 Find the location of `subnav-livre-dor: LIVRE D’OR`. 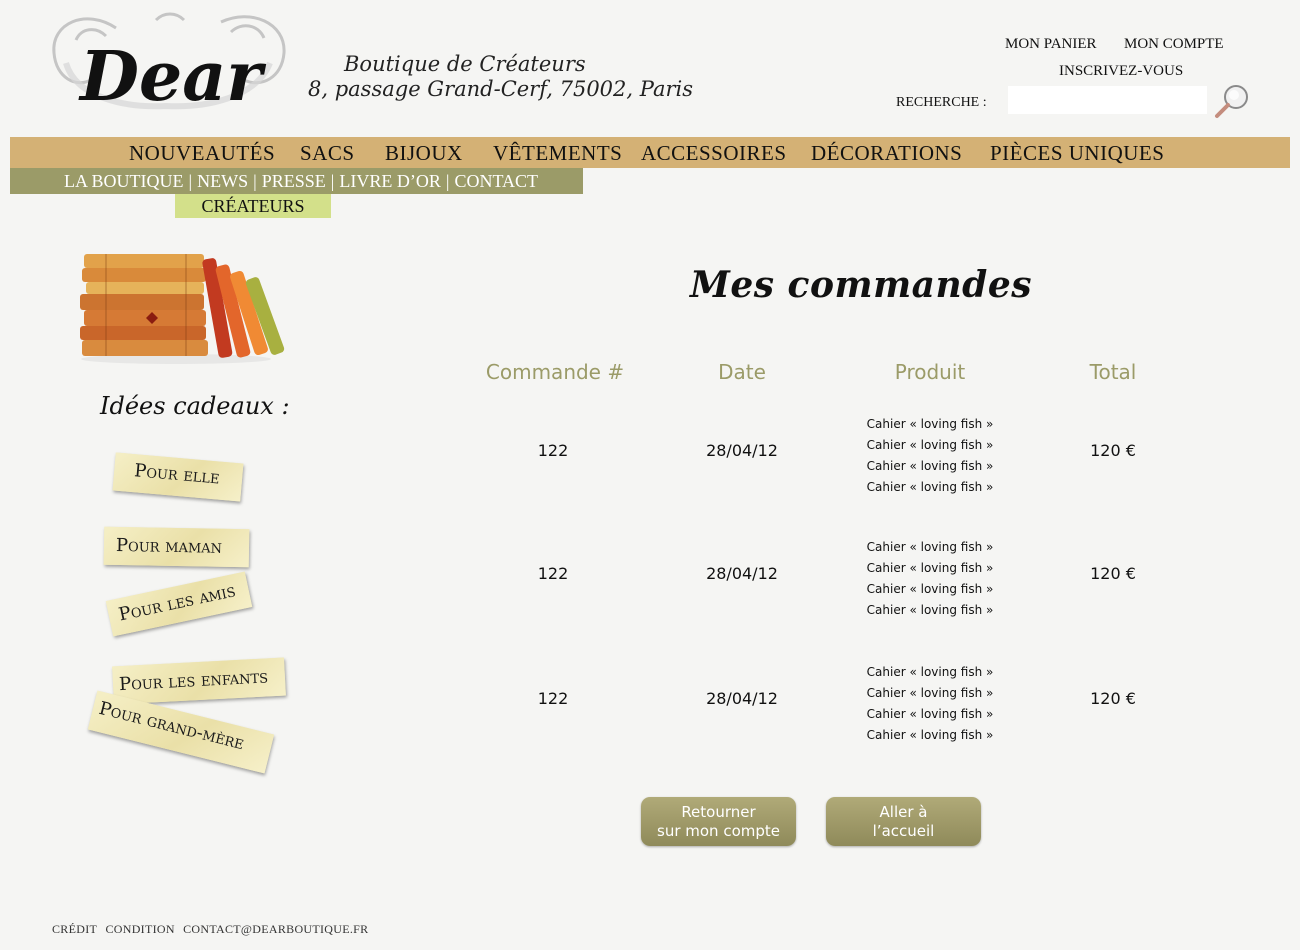

subnav-livre-dor: LIVRE D’OR is located at coordinates (390, 181).